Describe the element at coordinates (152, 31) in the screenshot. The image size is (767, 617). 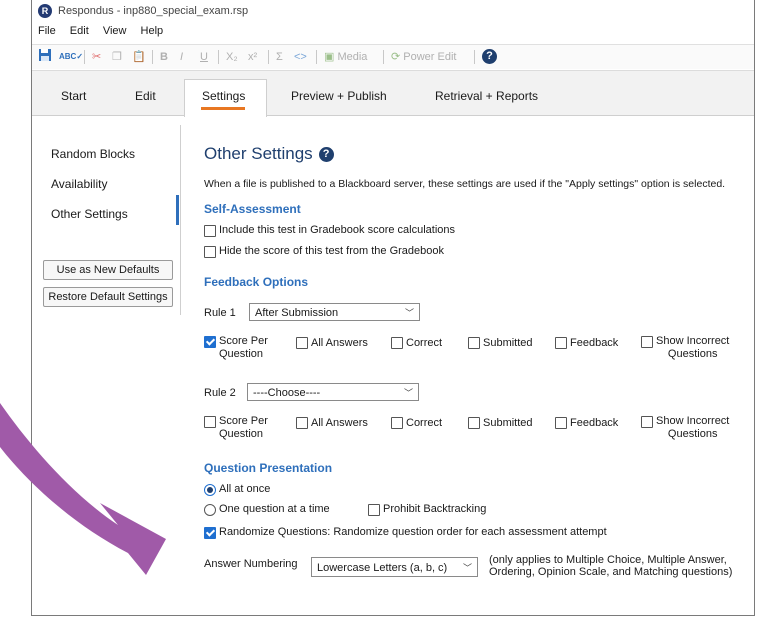
I see `menu-help: Help` at that location.